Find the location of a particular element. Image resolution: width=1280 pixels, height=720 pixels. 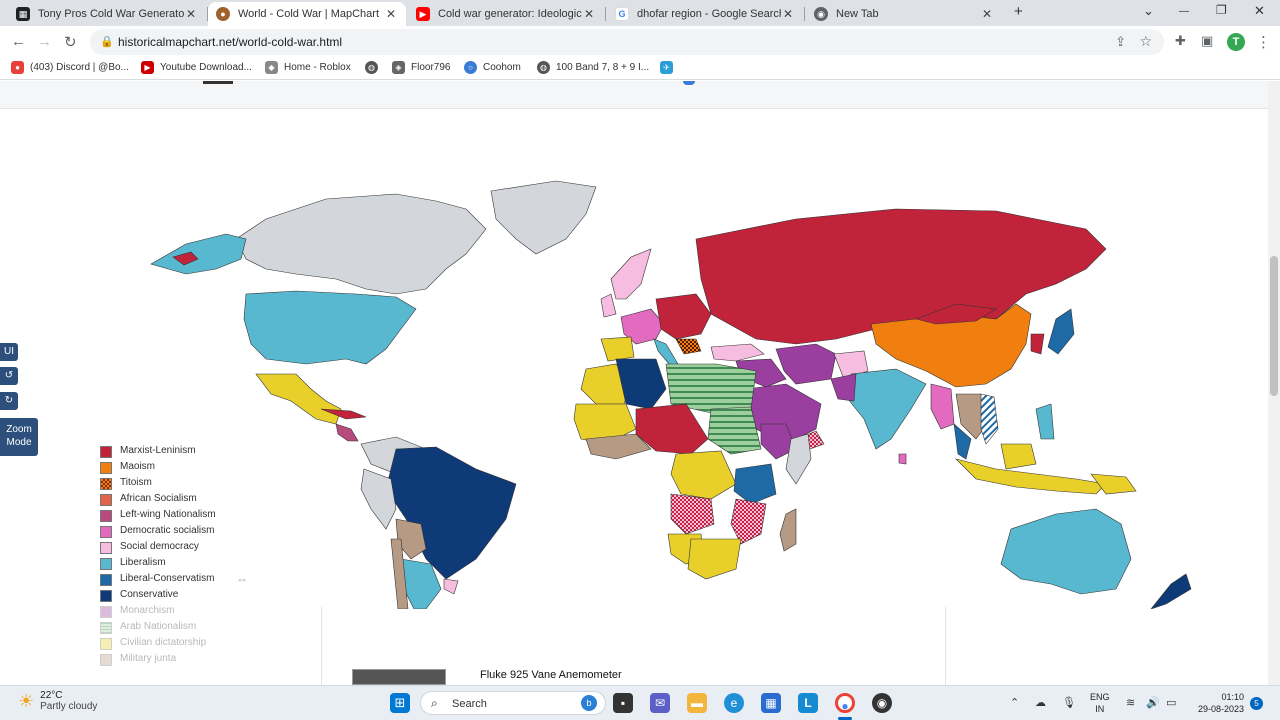

legend-item: Conservative is located at coordinates (170, 595).